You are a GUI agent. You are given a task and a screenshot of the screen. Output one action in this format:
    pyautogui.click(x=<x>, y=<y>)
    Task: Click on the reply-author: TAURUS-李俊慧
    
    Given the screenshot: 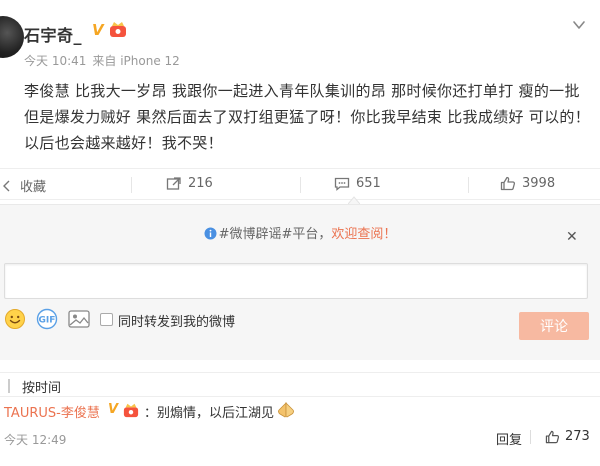 What is the action you would take?
    pyautogui.click(x=52, y=411)
    